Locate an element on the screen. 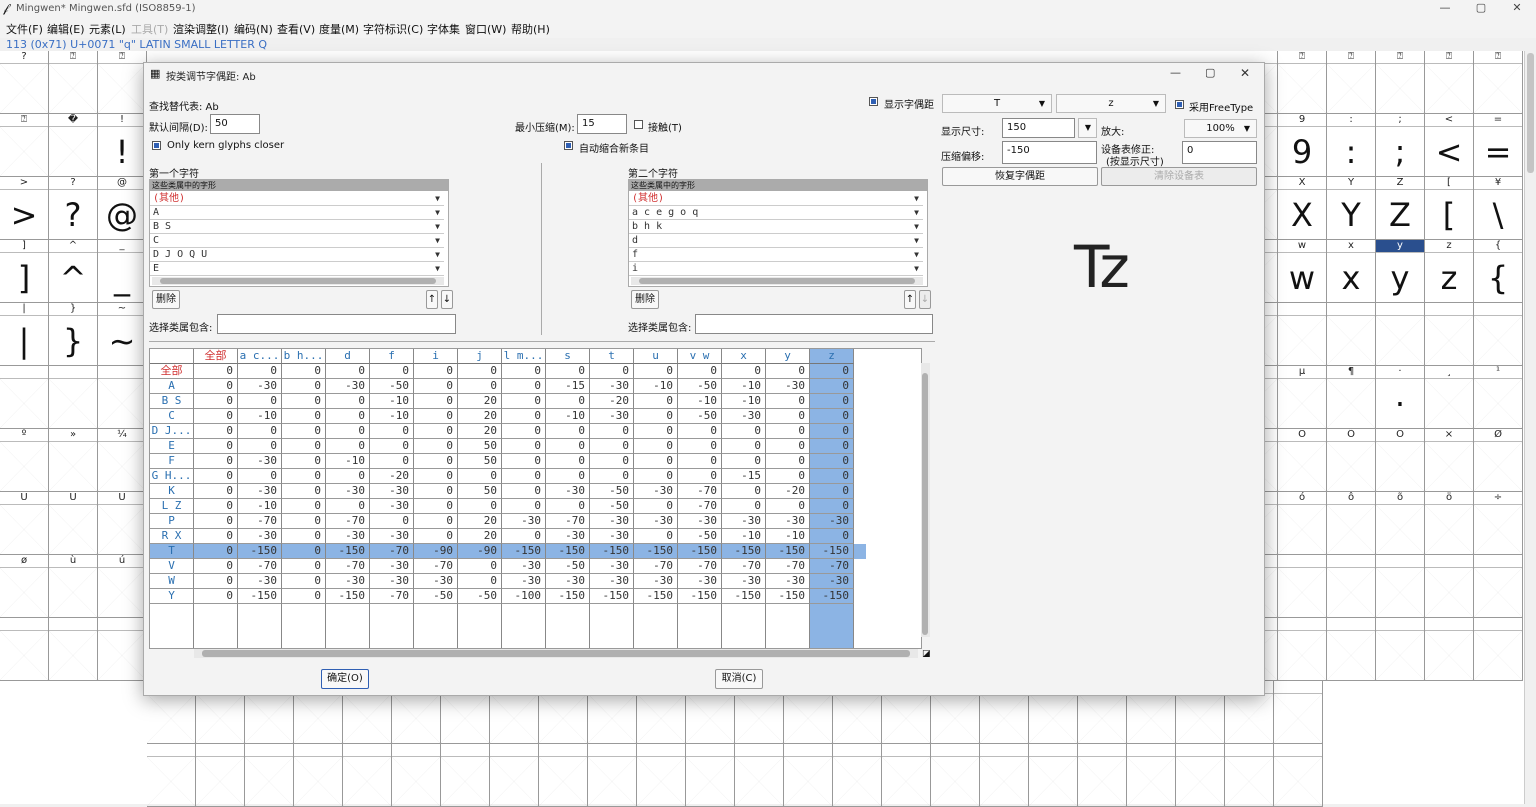  first-class-row: D J O Q U ▼ is located at coordinates (297, 255).